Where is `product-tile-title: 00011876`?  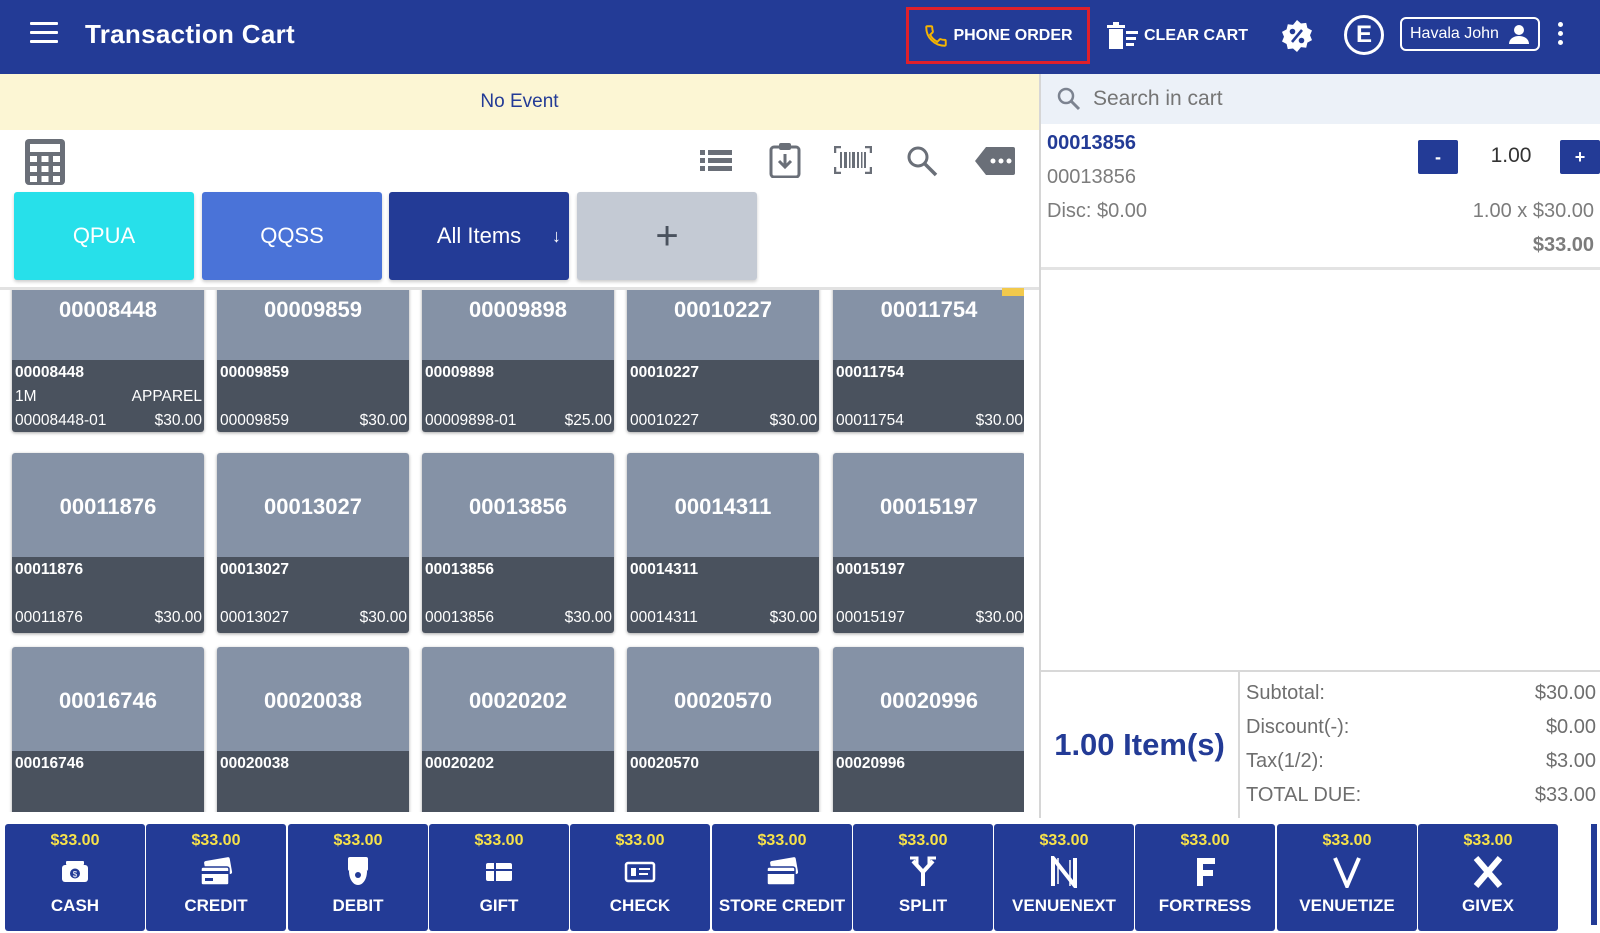
product-tile-title: 00011876 is located at coordinates (108, 505).